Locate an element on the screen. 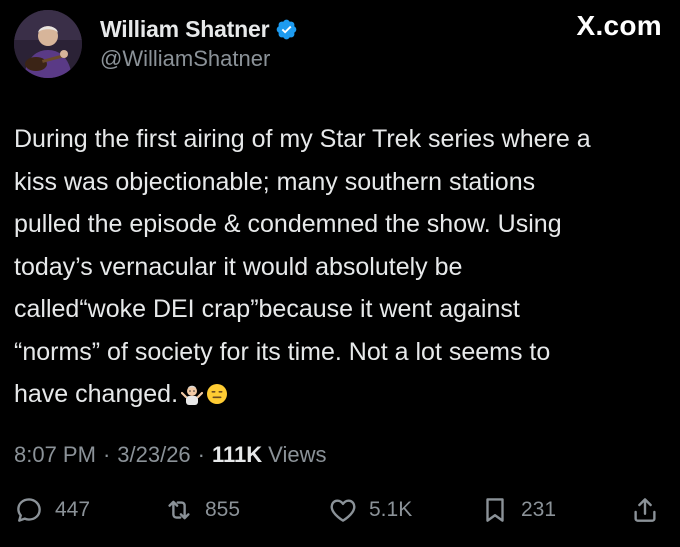 The image size is (680, 547). post-header: William Shatner @WilliamShatner X.com is located at coordinates (340, 45).